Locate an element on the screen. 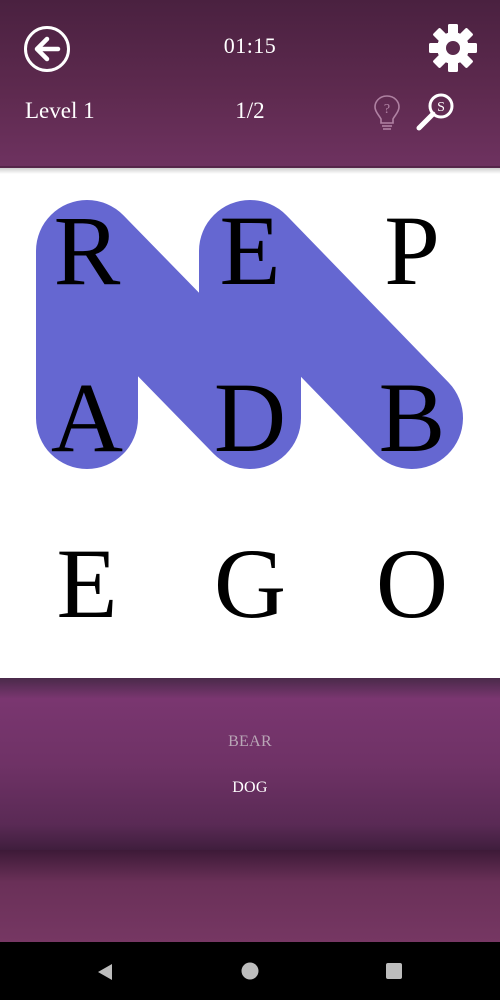 This screenshot has height=1000, width=500. letter-cell: P is located at coordinates (412, 251).